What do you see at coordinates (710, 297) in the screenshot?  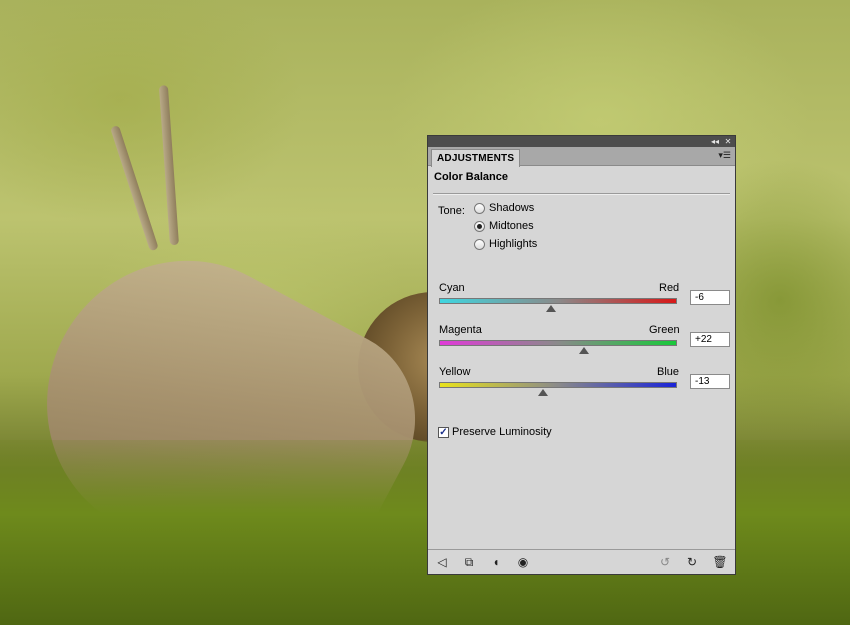 I see `cyan-red-value-input: -6` at bounding box center [710, 297].